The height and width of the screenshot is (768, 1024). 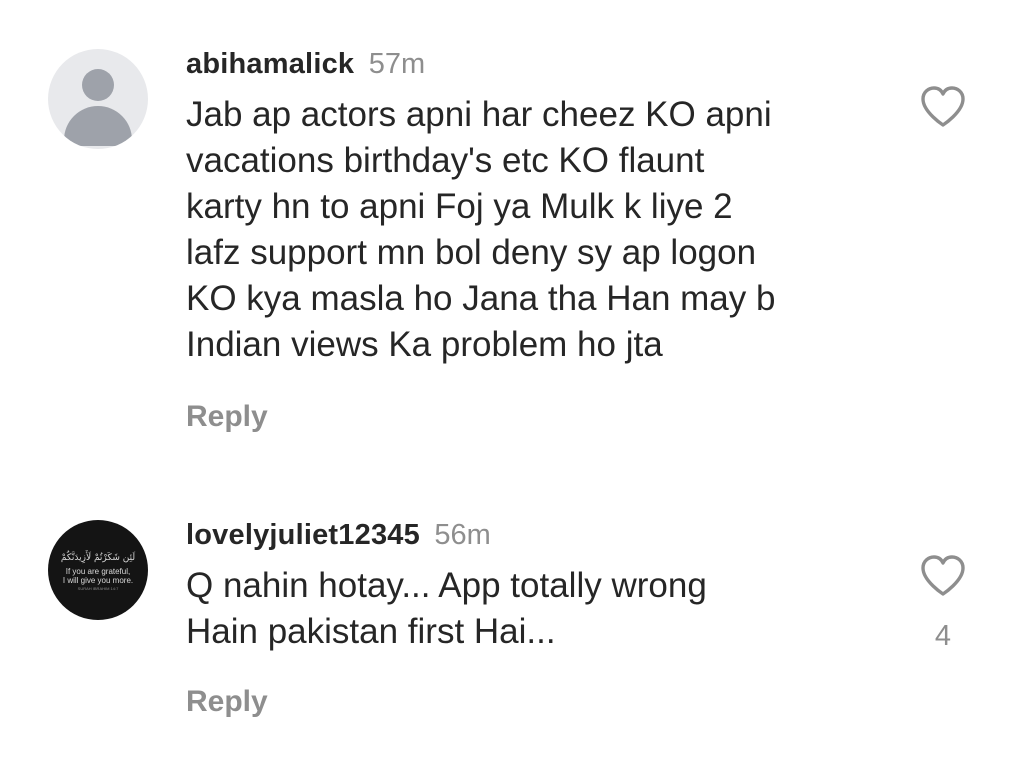 What do you see at coordinates (531, 535) in the screenshot?
I see `comment-meta: lovelyjuliet12345 56m` at bounding box center [531, 535].